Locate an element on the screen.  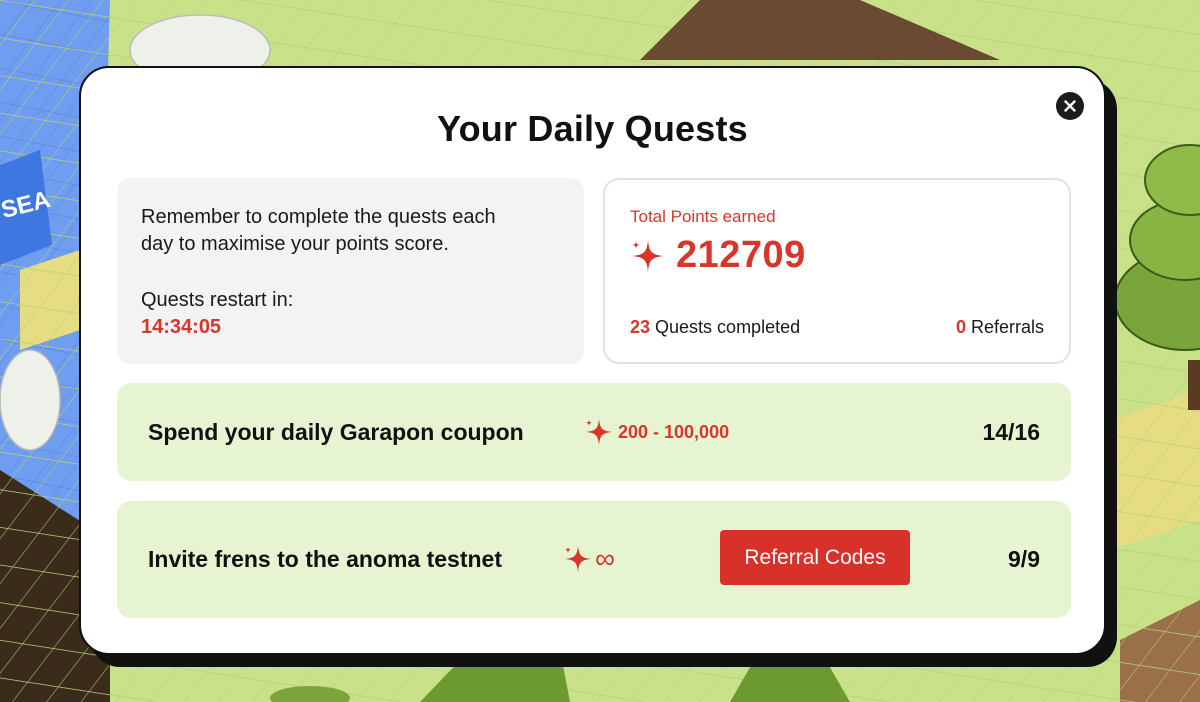
total-points-label: Total Points earned is located at coordinates (703, 216).